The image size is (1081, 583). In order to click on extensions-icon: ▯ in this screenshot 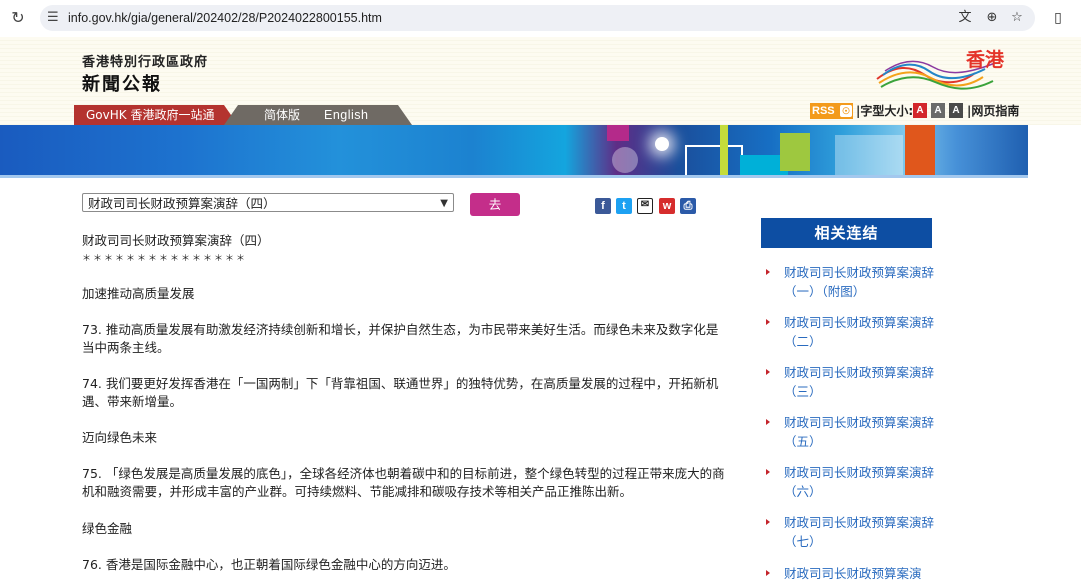, I will do `click(1058, 18)`.